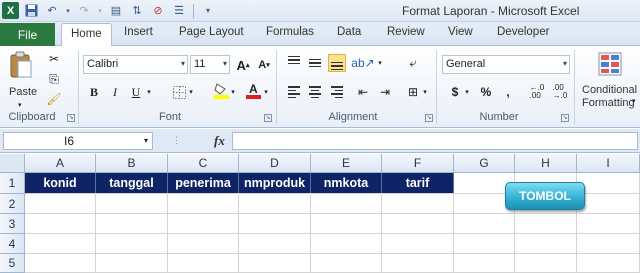 Image resolution: width=640 pixels, height=273 pixels. Describe the element at coordinates (346, 224) in the screenshot. I see `cell-e3` at that location.